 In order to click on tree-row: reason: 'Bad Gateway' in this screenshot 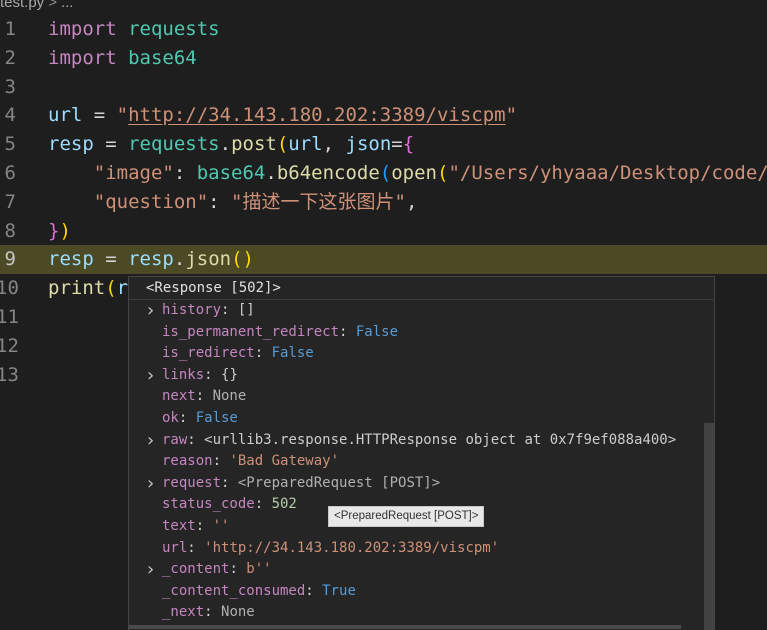, I will do `click(416, 461)`.